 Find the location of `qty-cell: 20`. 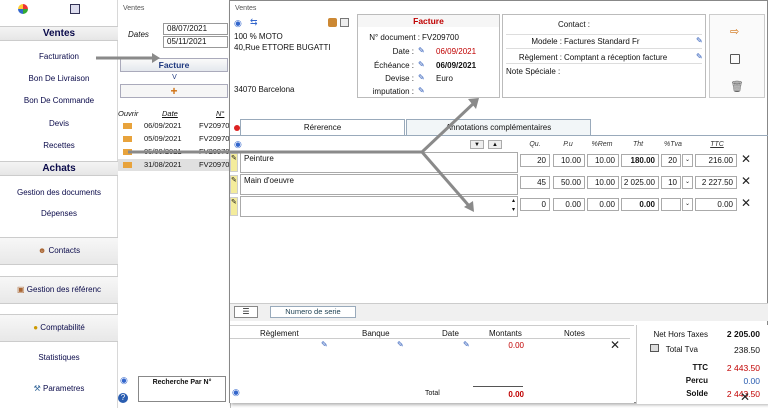

qty-cell: 20 is located at coordinates (535, 160).